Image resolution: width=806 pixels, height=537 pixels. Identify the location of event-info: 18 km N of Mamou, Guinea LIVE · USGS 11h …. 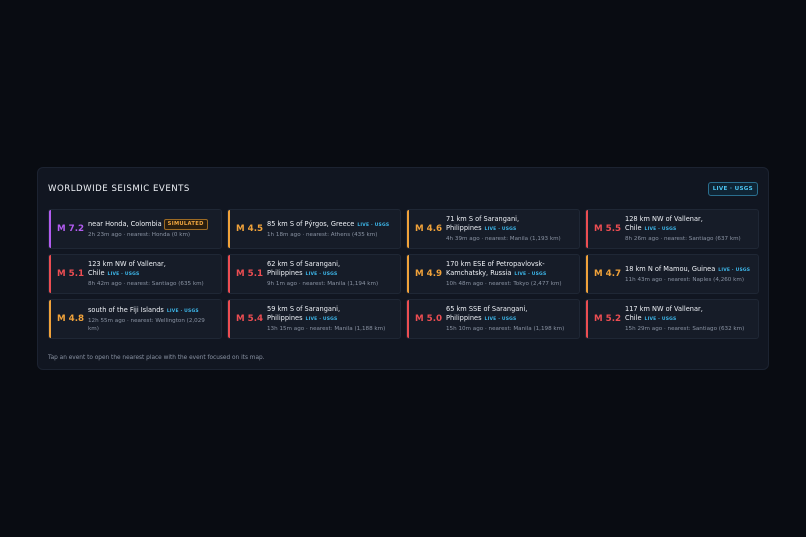
(691, 274).